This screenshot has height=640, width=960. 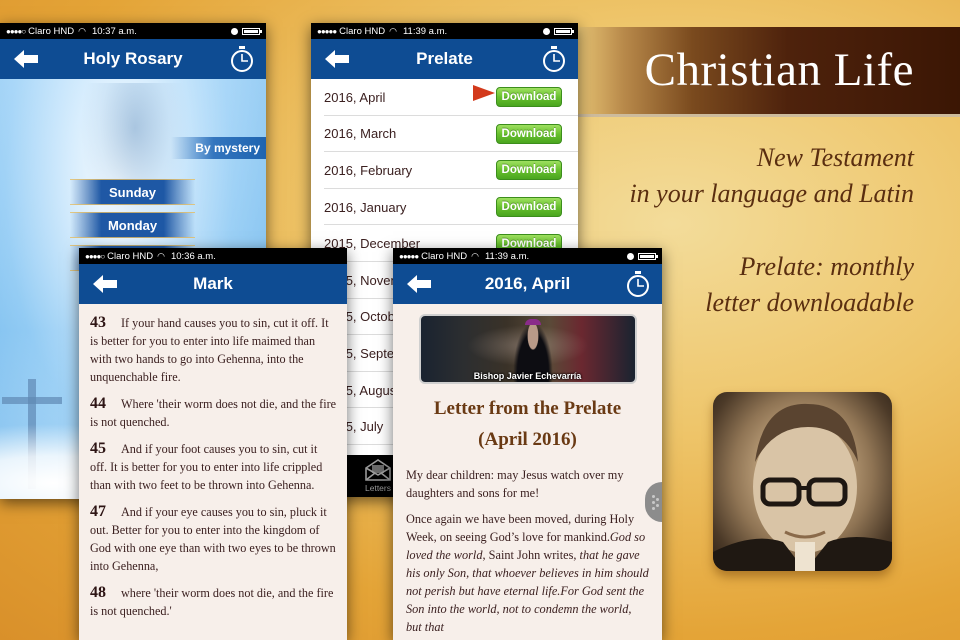 What do you see at coordinates (835, 157) in the screenshot?
I see `tagline-line: New Testament` at bounding box center [835, 157].